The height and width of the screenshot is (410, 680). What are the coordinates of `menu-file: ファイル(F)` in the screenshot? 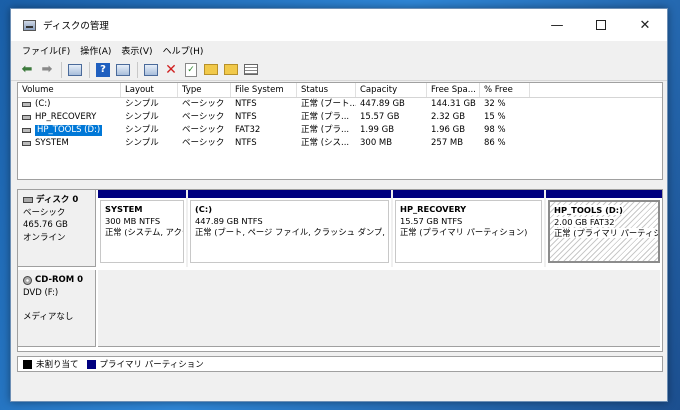 It's located at (46, 50).